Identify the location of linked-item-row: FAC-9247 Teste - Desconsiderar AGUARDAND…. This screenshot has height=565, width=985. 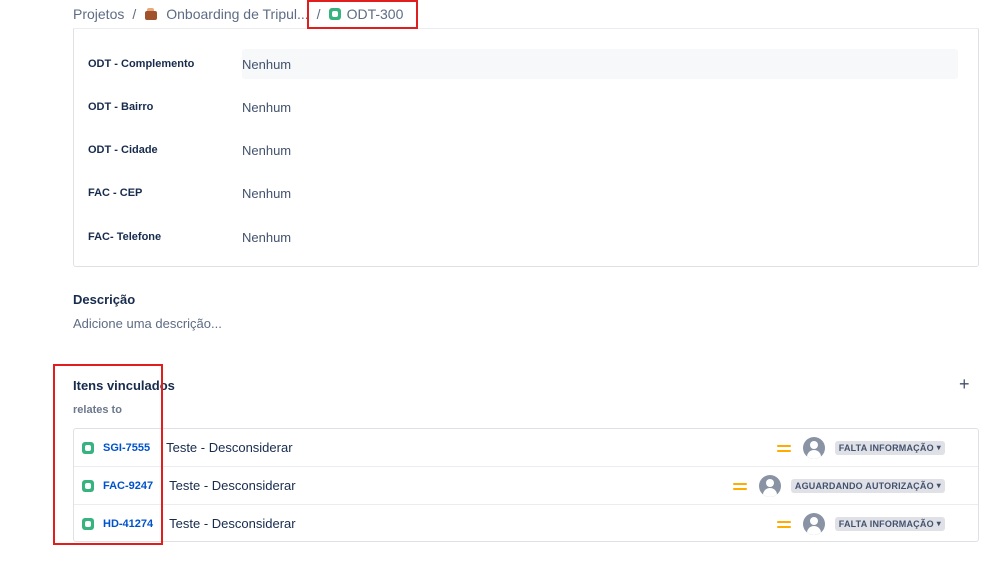
(526, 485).